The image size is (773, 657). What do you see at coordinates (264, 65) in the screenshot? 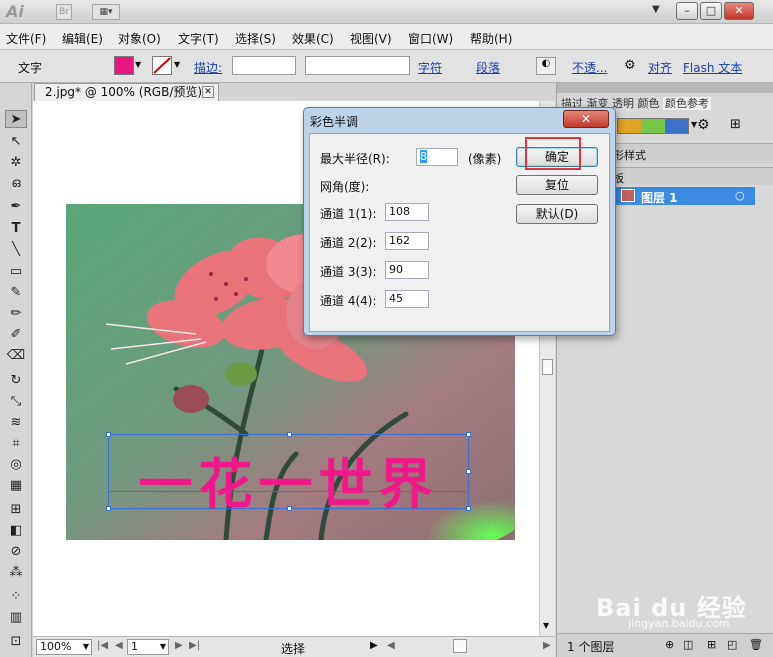
I see `stroke-weight-input` at bounding box center [264, 65].